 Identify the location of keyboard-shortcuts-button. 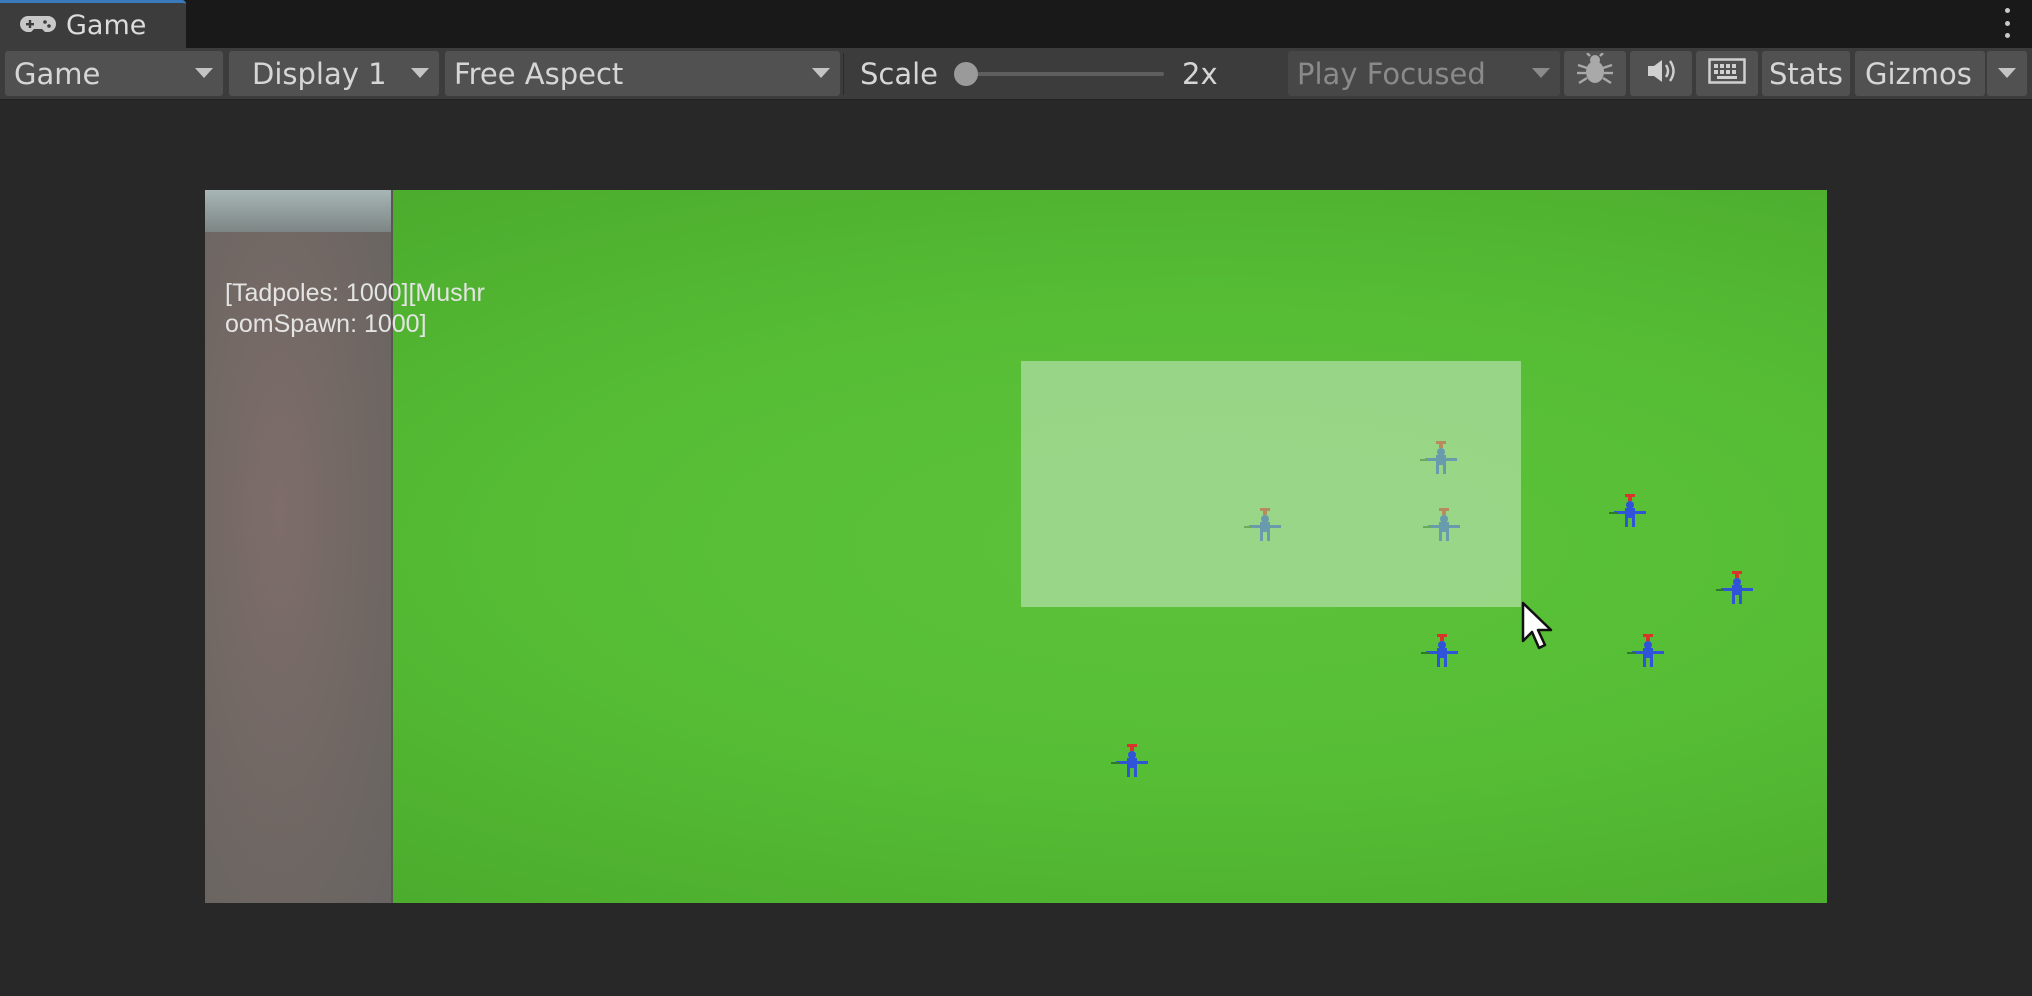
(1727, 73).